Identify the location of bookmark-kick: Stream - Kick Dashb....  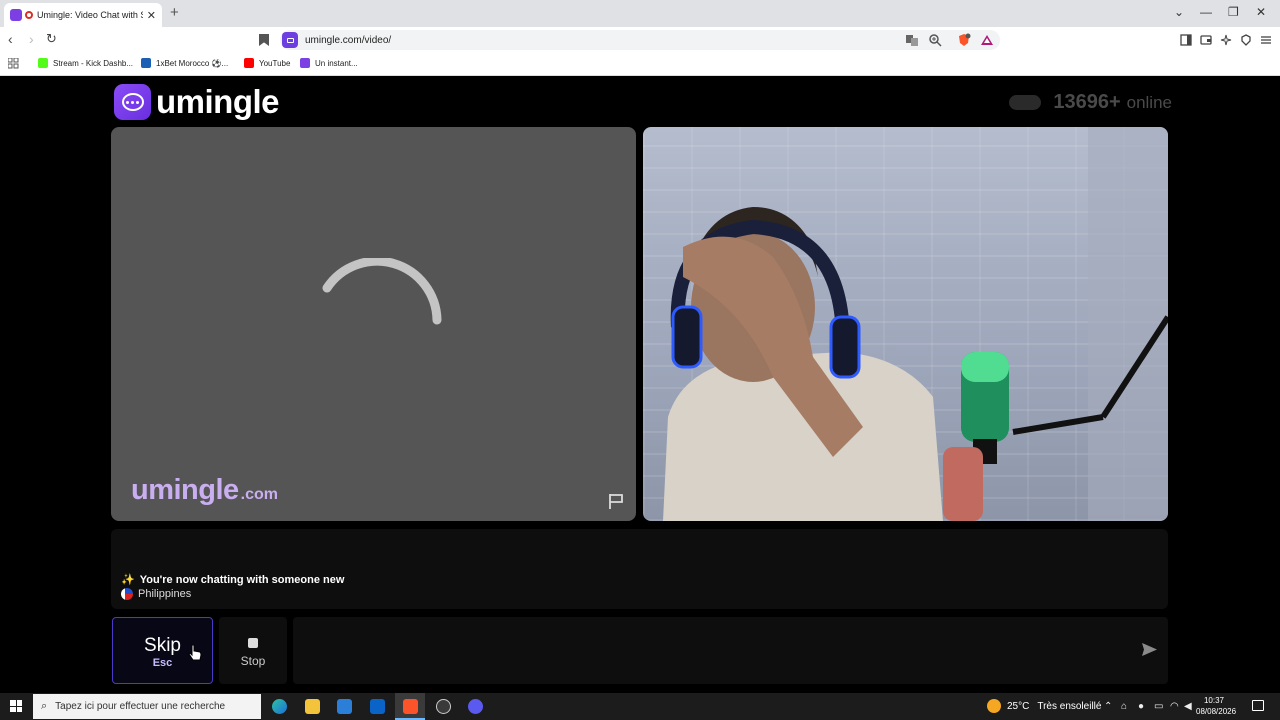
(85, 63).